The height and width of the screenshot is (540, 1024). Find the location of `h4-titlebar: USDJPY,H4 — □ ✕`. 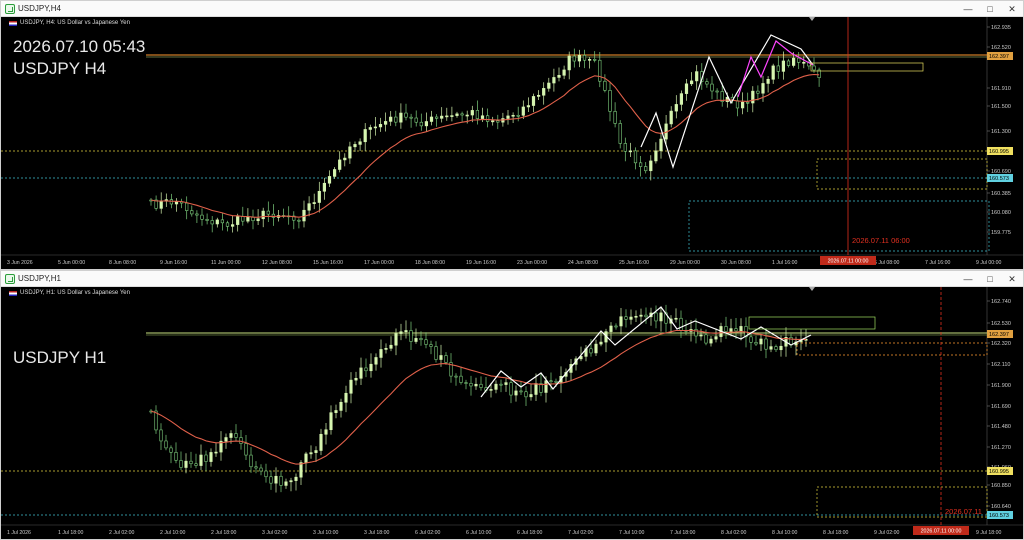

h4-titlebar: USDJPY,H4 — □ ✕ is located at coordinates (512, 9).